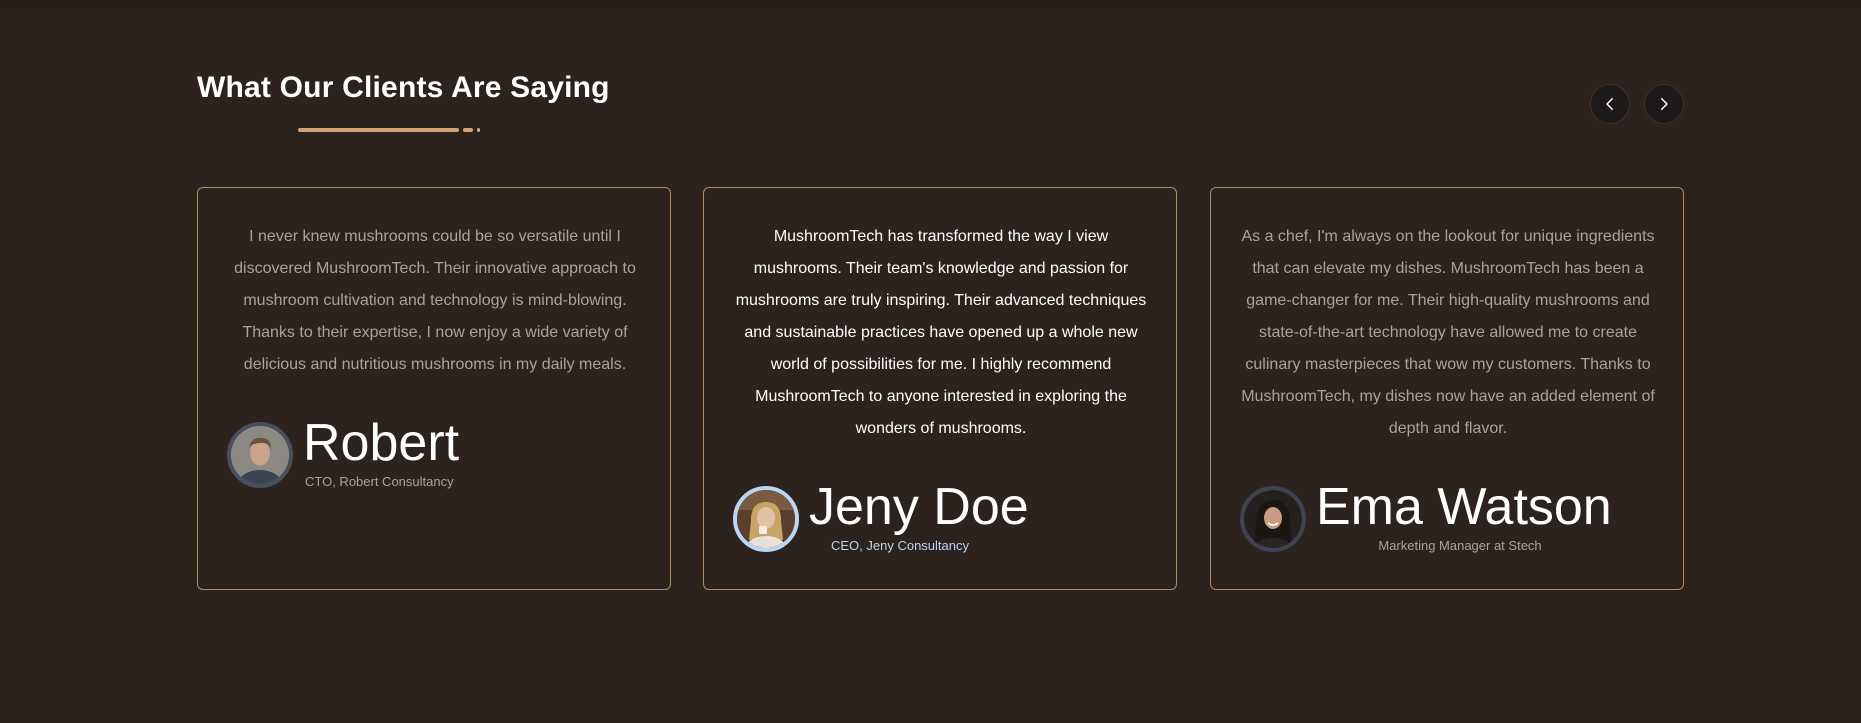  I want to click on author-name: Robert, so click(381, 443).